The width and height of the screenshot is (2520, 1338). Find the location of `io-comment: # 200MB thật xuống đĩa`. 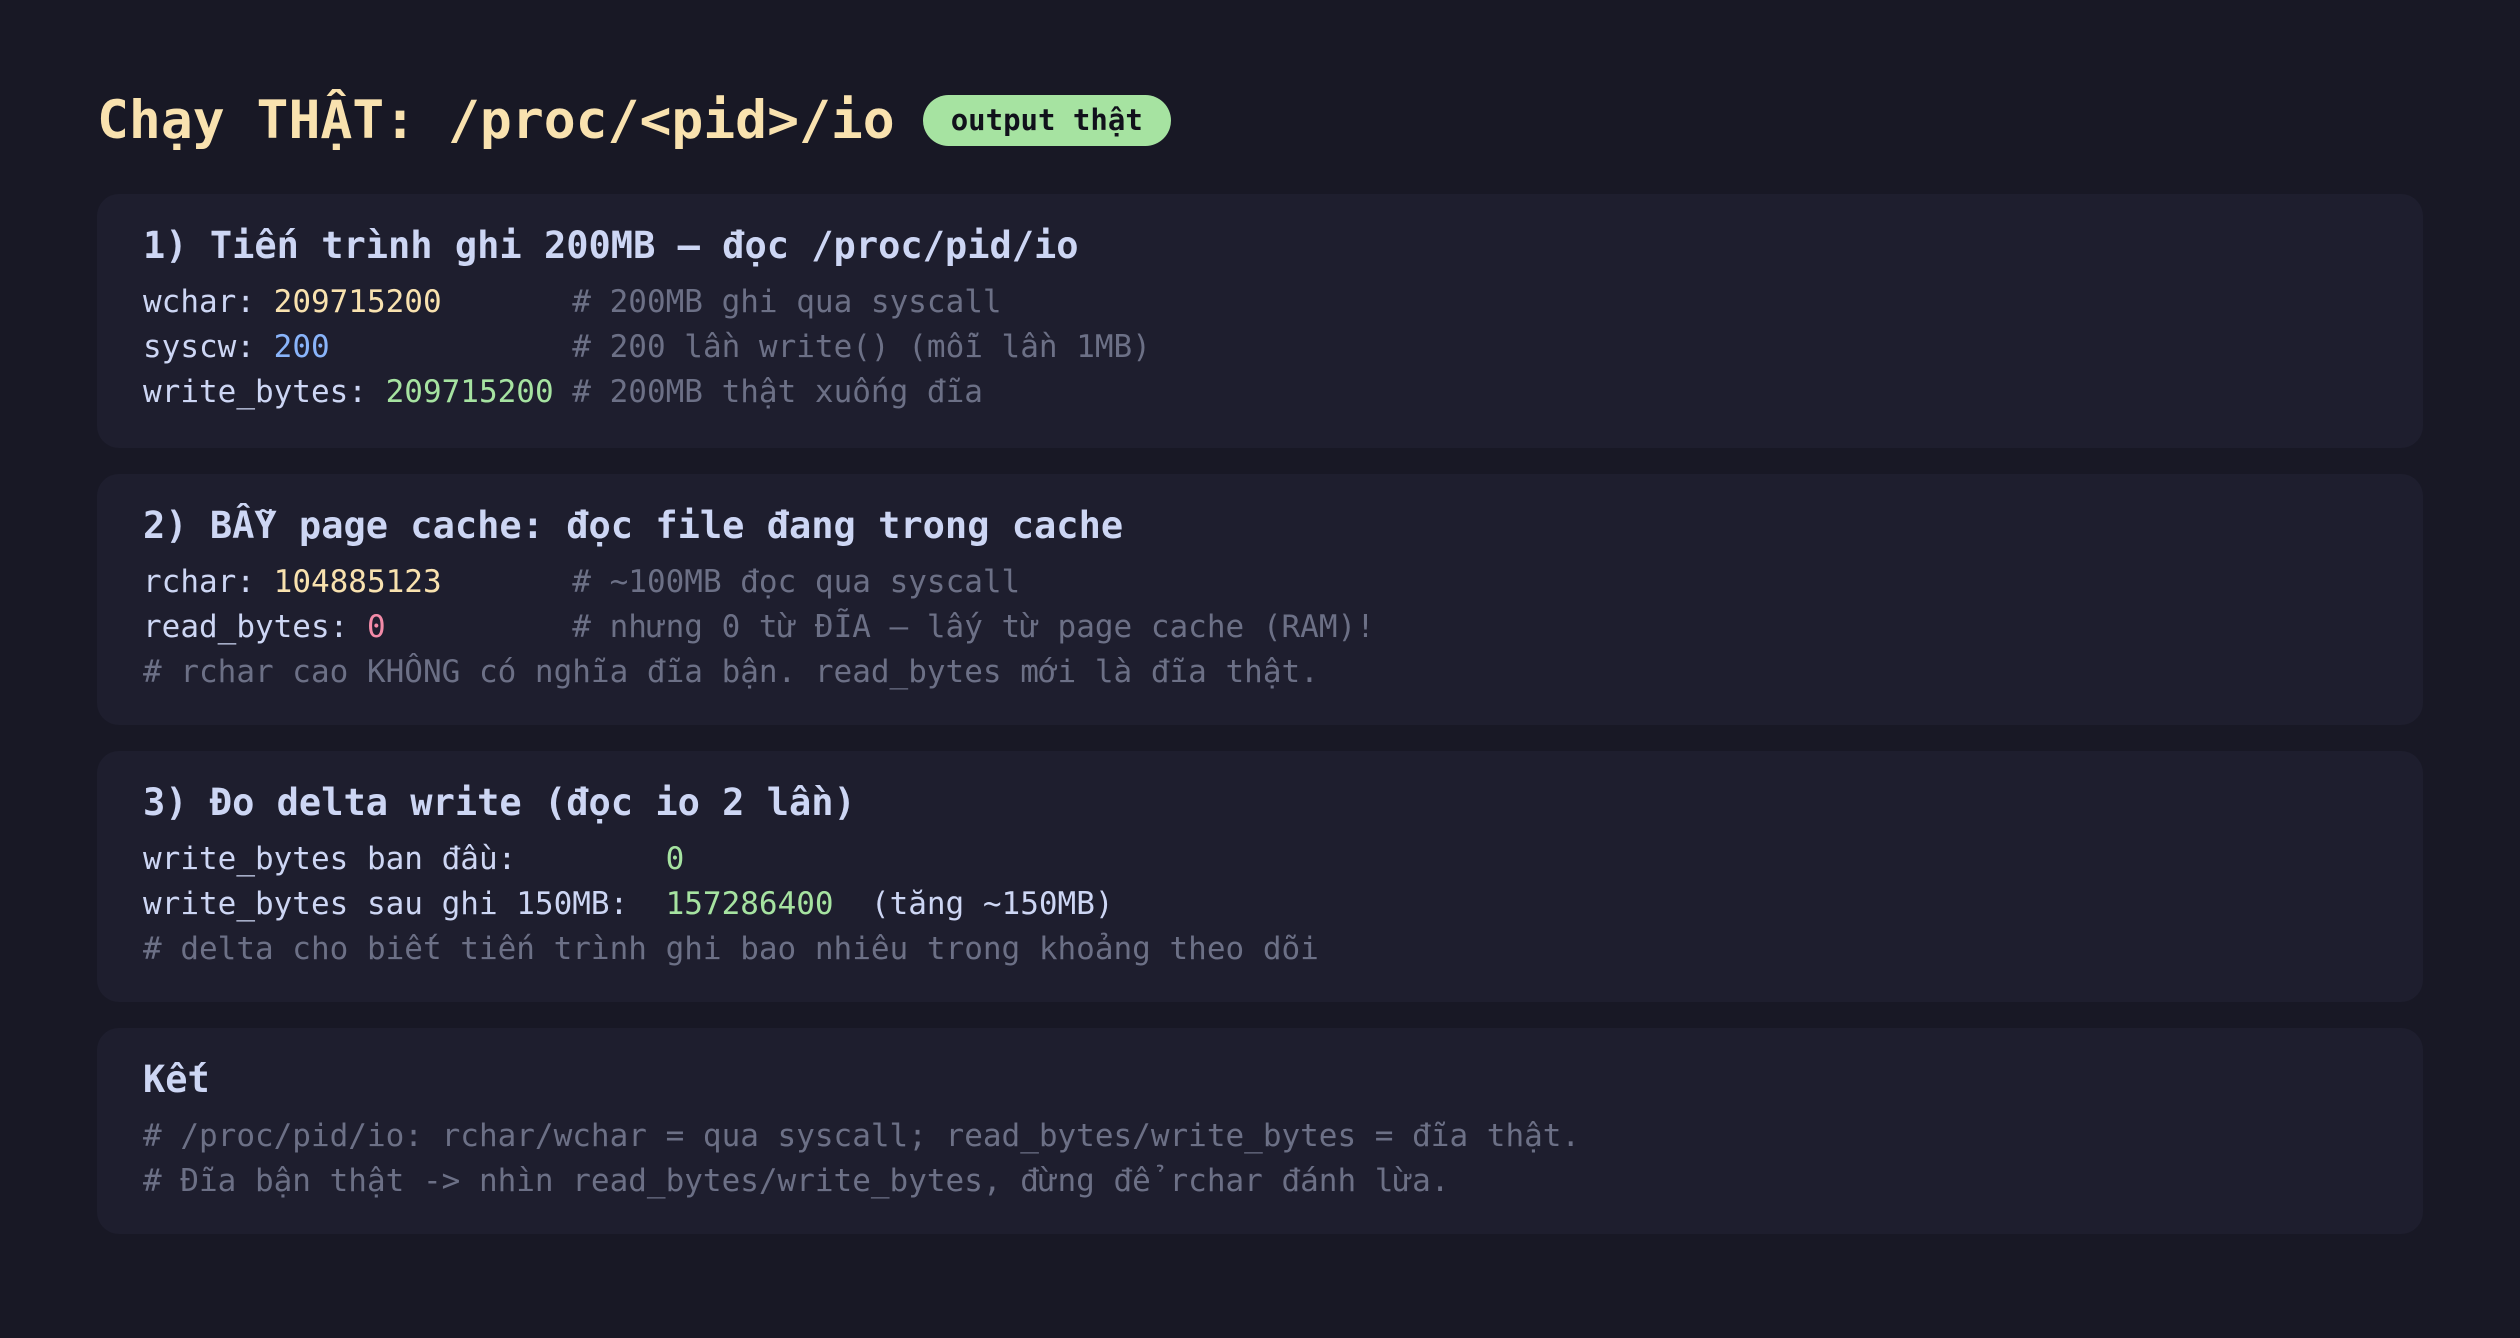

io-comment: # 200MB thật xuống đĩa is located at coordinates (777, 392).